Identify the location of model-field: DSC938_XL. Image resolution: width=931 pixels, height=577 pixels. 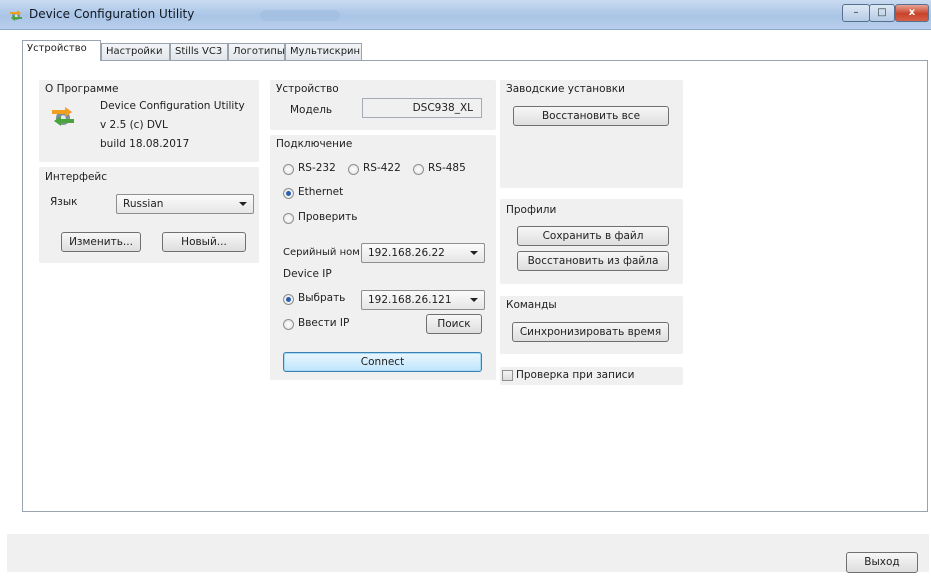
(422, 108).